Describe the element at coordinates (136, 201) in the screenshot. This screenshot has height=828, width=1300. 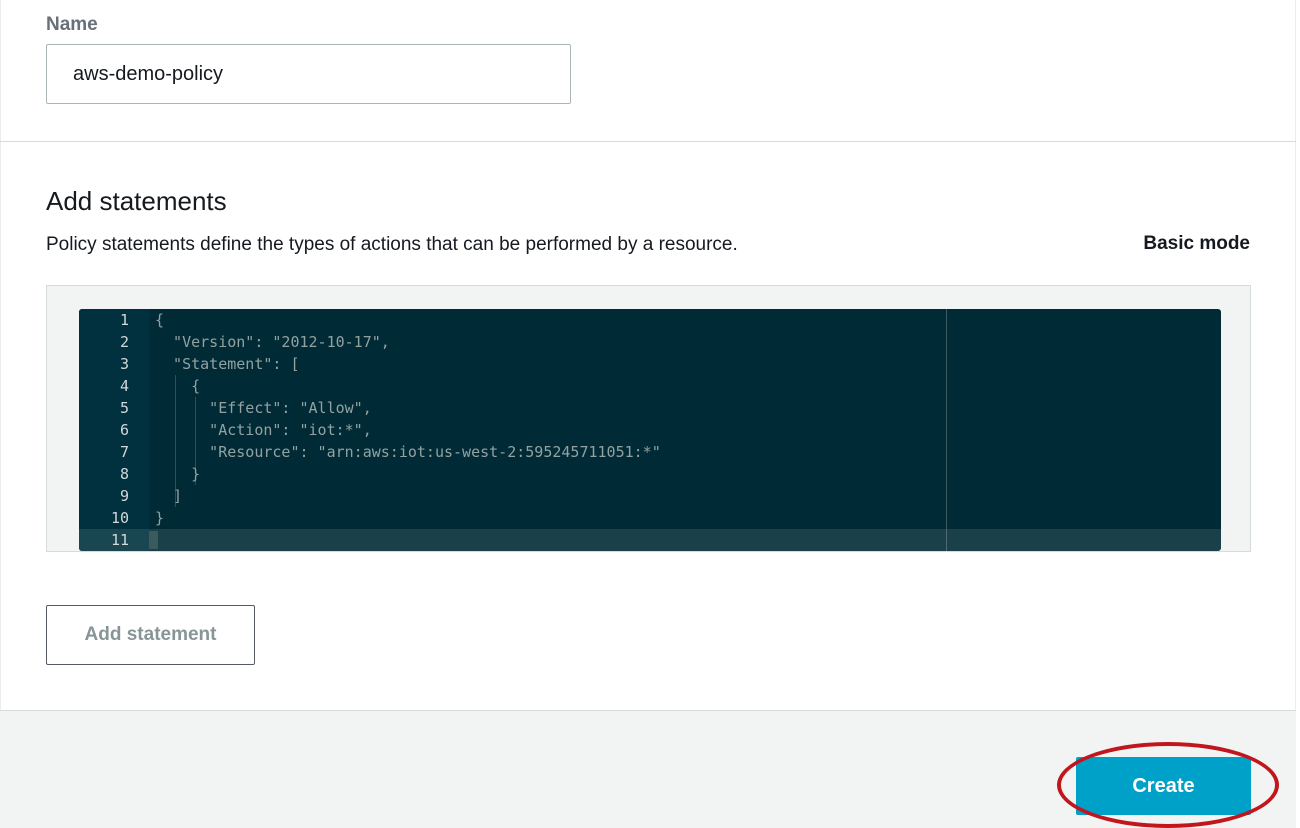
I see `section-title: Add statements` at that location.